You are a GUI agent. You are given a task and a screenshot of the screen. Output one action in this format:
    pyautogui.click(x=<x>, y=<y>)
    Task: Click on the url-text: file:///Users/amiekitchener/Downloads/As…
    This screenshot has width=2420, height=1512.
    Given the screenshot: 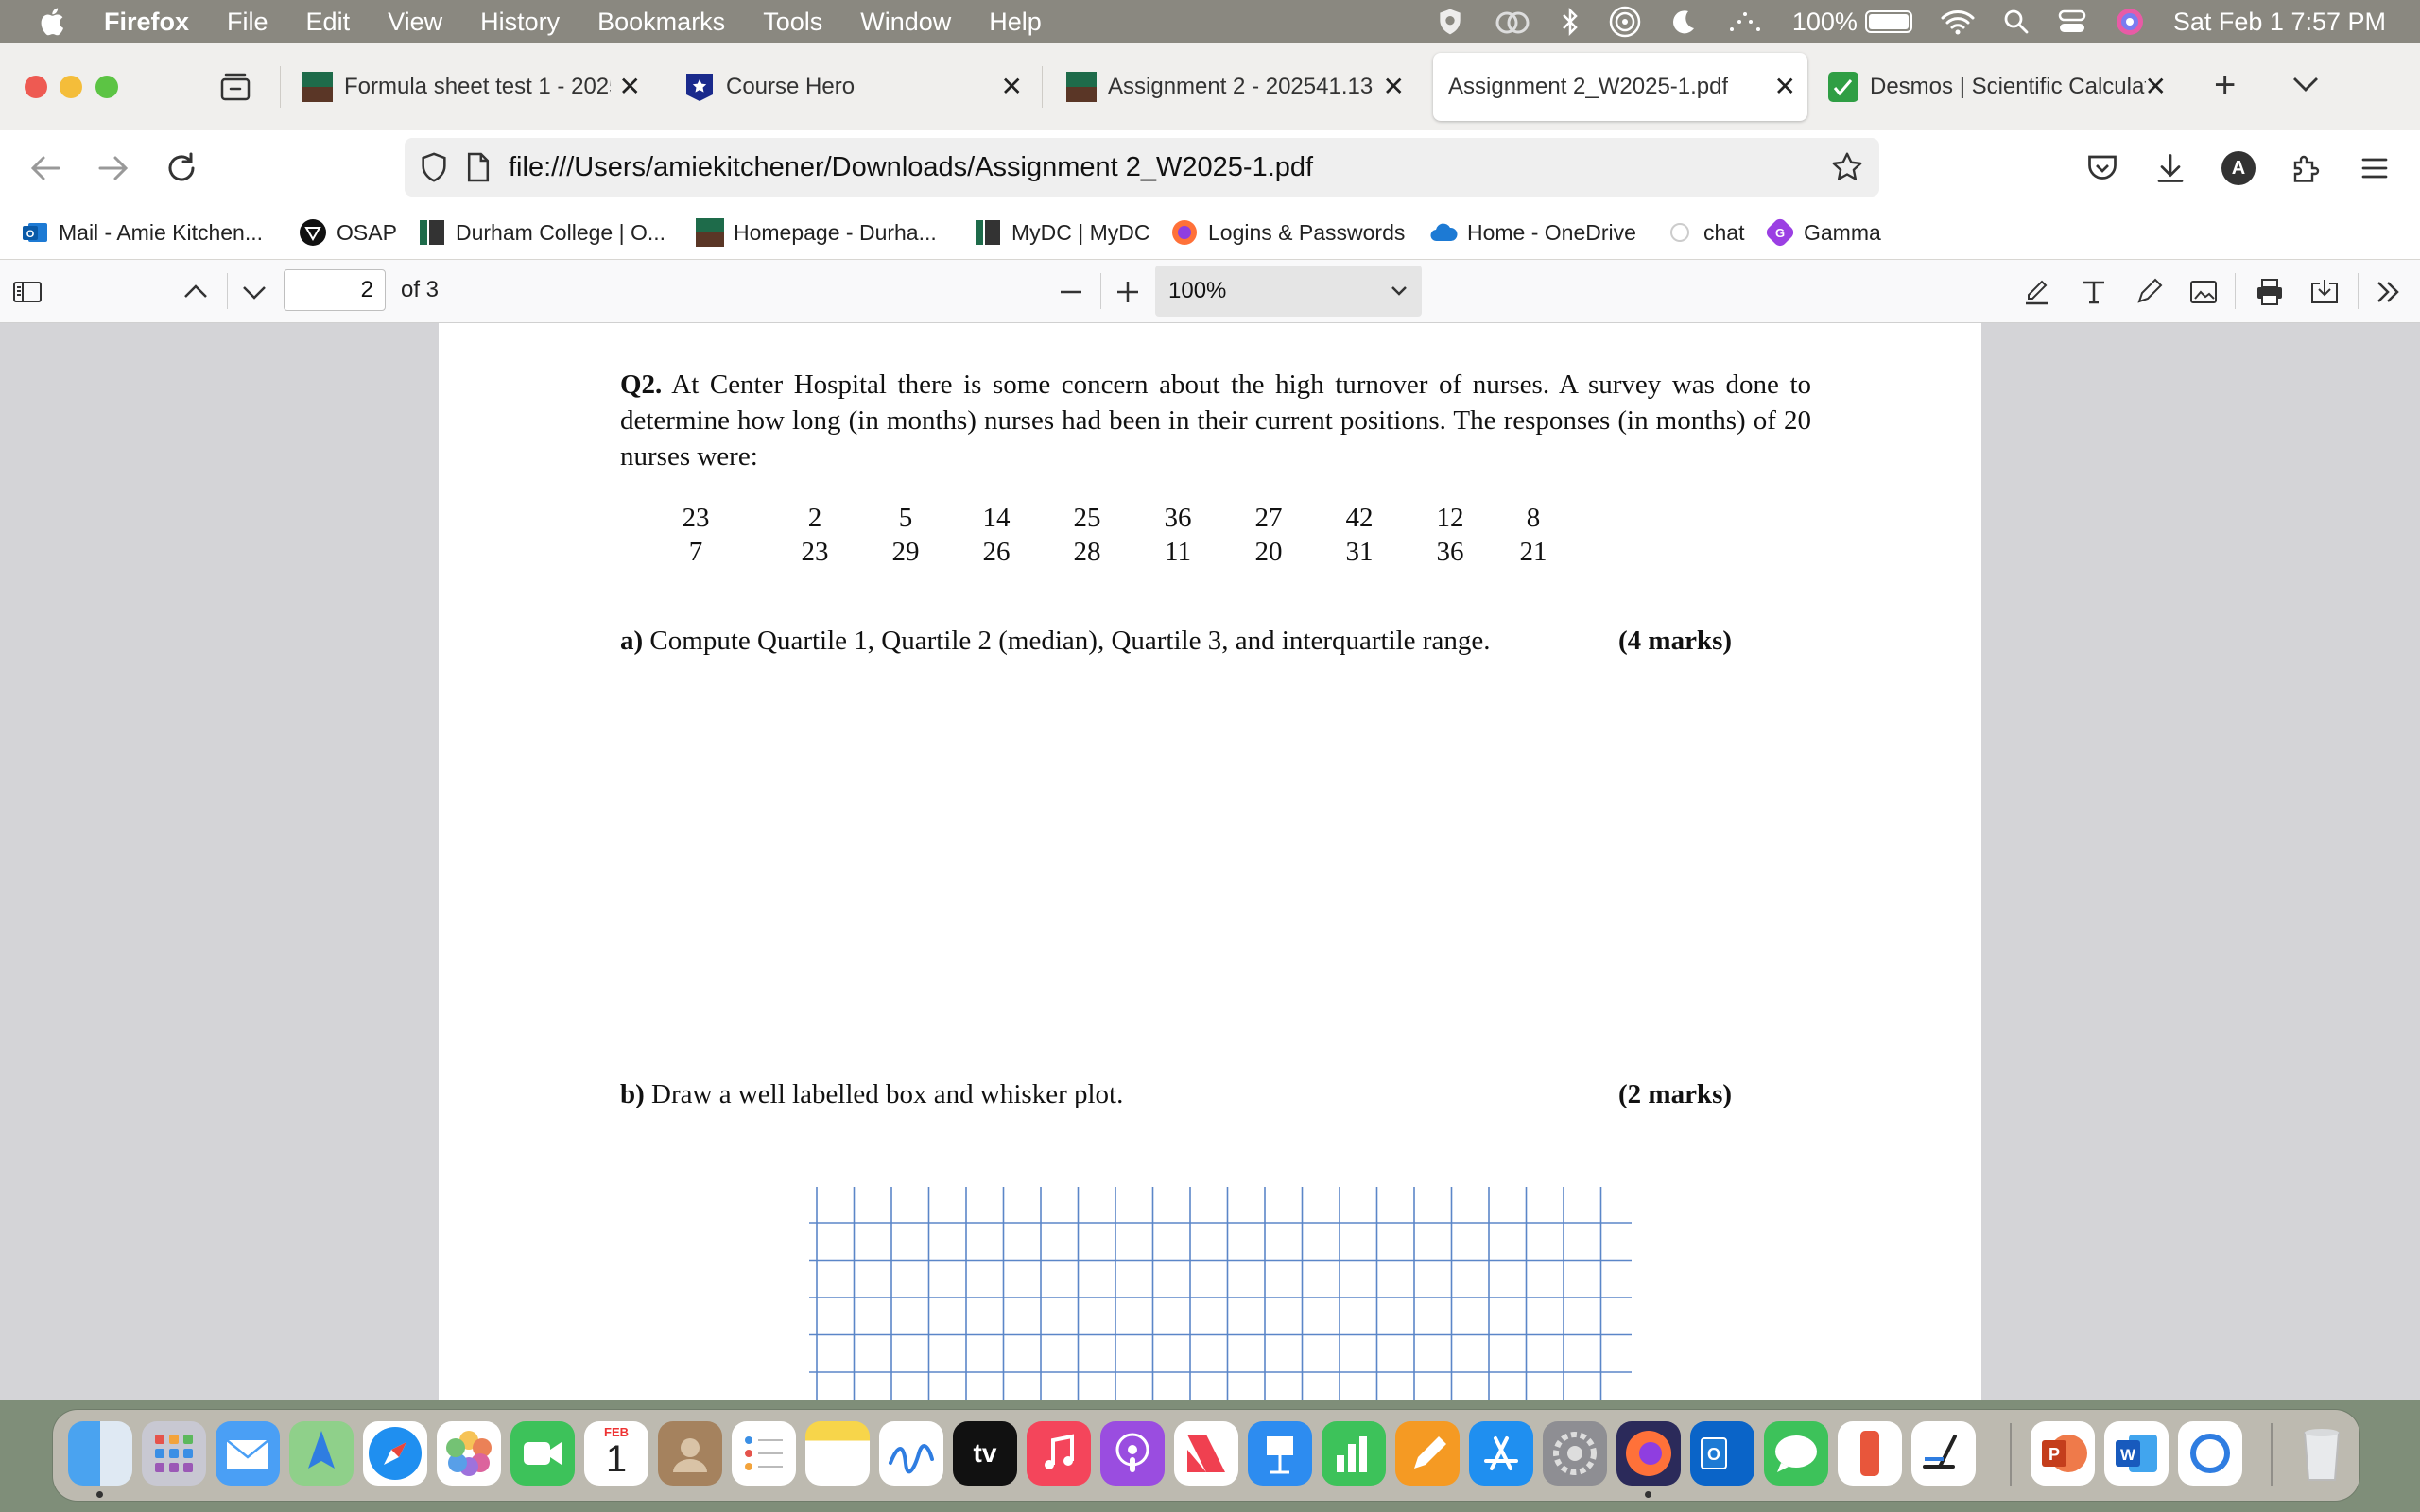 What is the action you would take?
    pyautogui.click(x=911, y=167)
    